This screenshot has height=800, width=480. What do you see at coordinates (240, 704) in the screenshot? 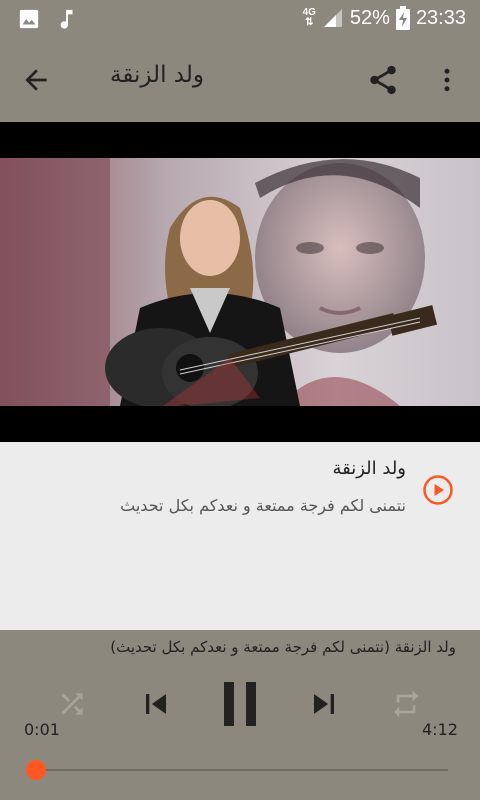
I see `pause-icon` at bounding box center [240, 704].